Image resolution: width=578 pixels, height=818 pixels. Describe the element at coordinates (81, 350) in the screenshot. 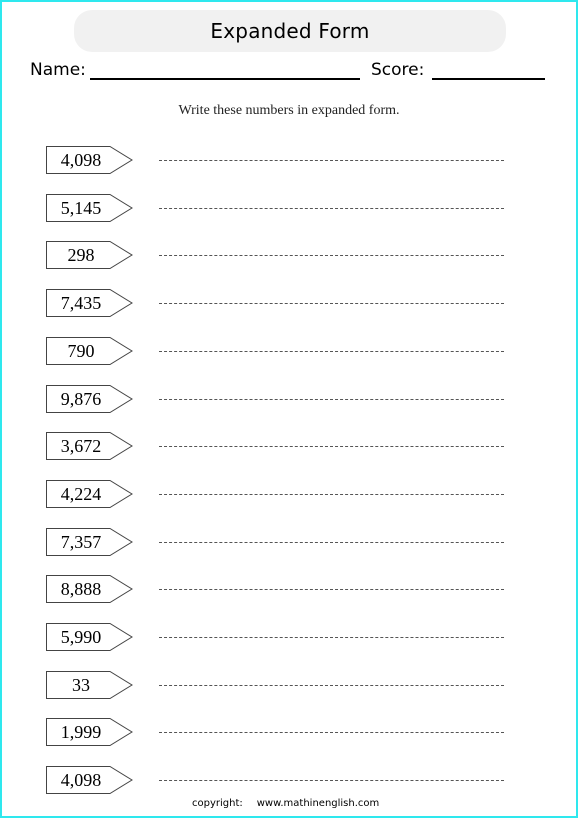

I see `problem-number: 790` at that location.